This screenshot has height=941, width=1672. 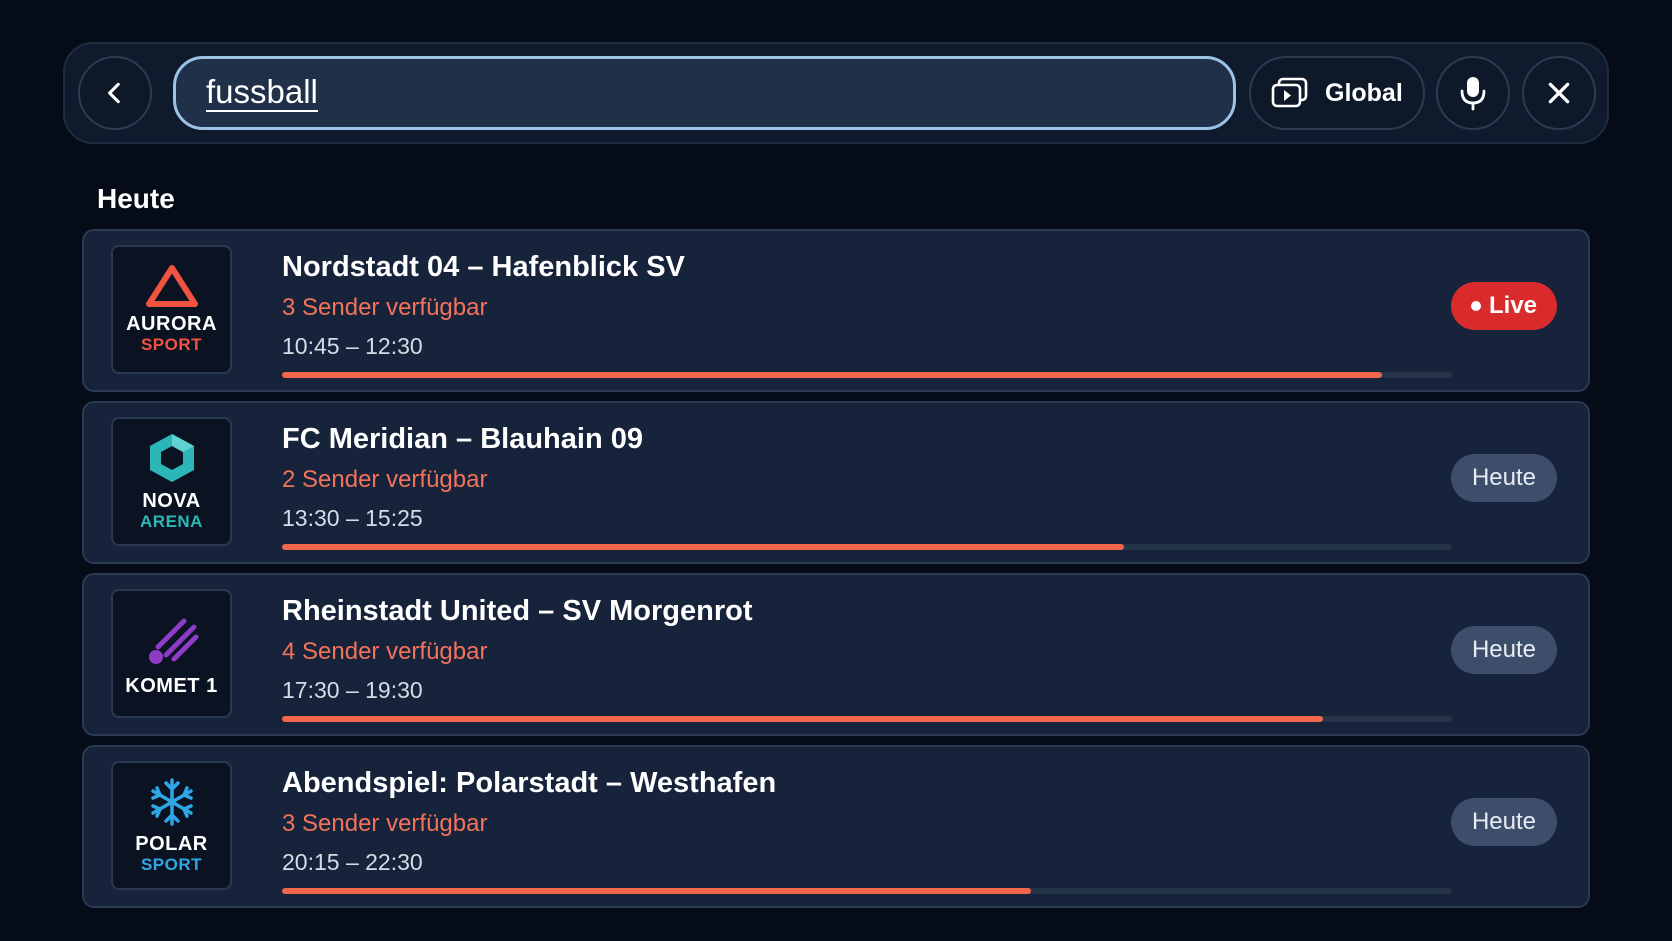 I want to click on chevron-left-icon, so click(x=114, y=93).